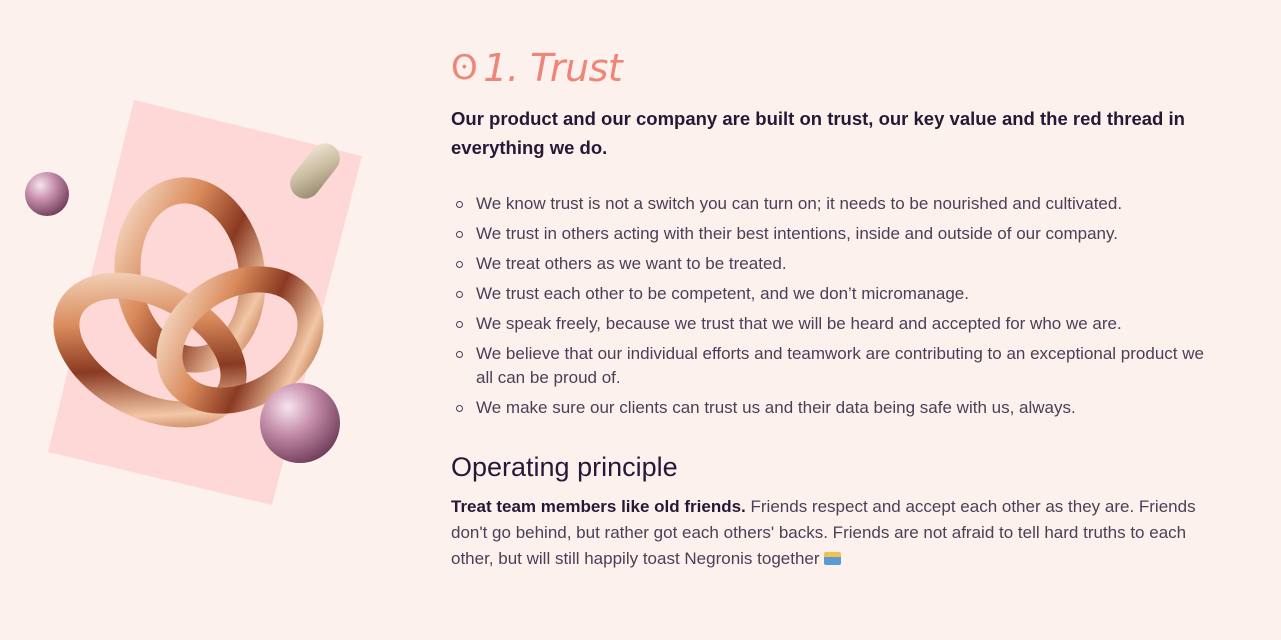 The width and height of the screenshot is (1281, 640). Describe the element at coordinates (464, 68) in the screenshot. I see `circle-dot-icon: ʘ` at that location.